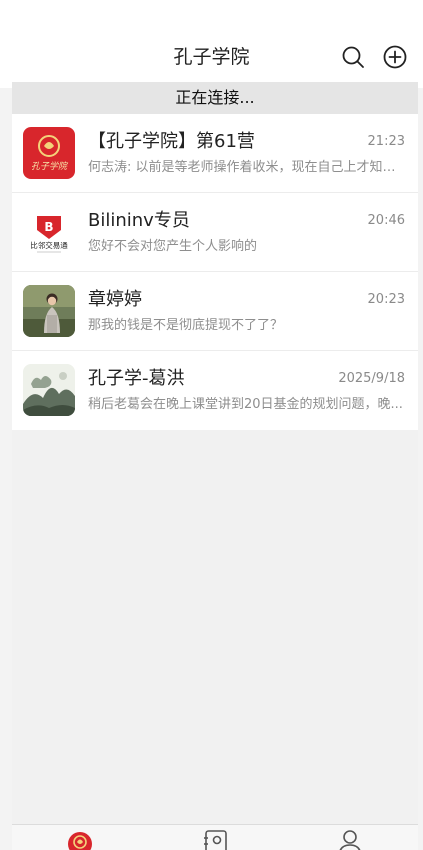 The image size is (423, 850). I want to click on tab-chats, so click(80, 839).